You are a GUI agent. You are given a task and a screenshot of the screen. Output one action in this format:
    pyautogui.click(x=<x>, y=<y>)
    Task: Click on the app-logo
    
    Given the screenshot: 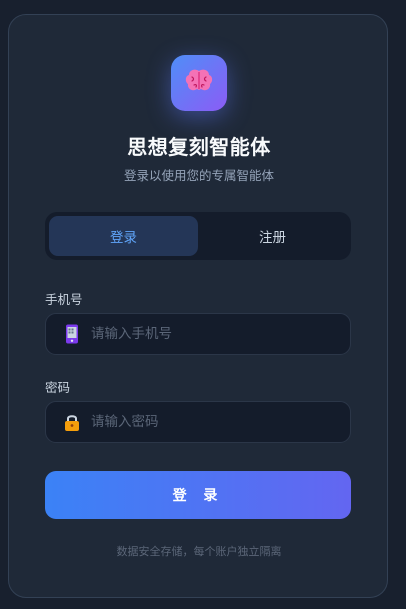 What is the action you would take?
    pyautogui.click(x=199, y=83)
    